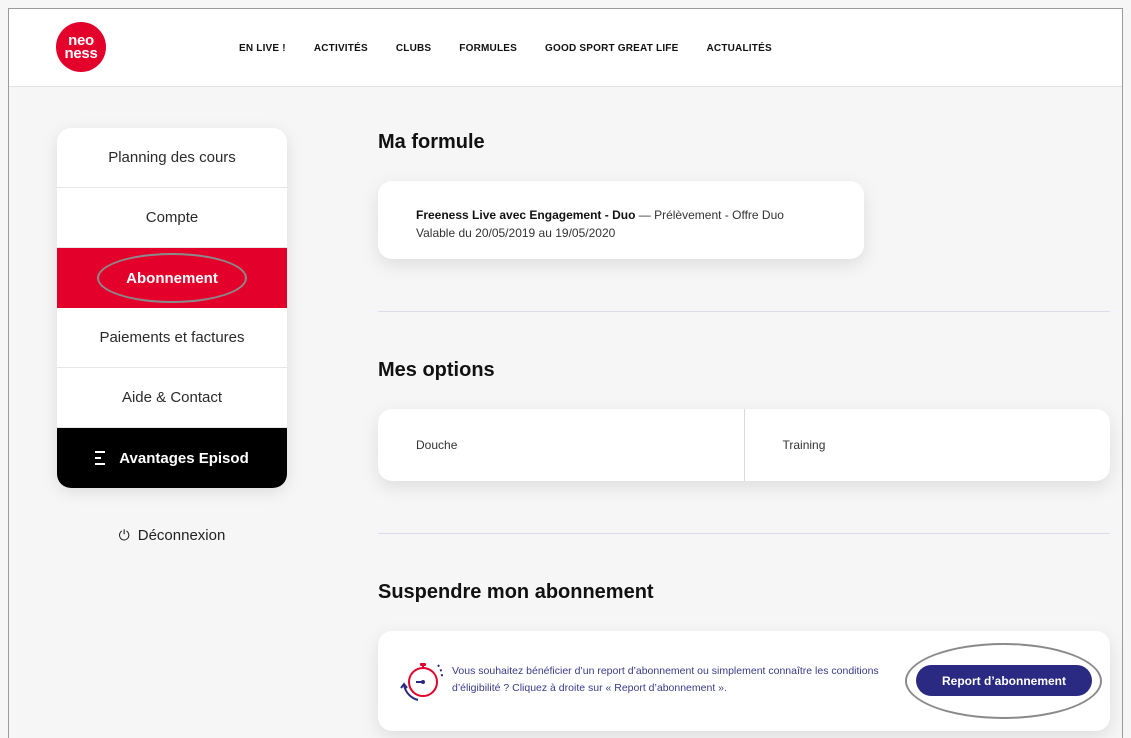 This screenshot has height=738, width=1131. I want to click on logout-button: ⏻ Déconnexion, so click(172, 535).